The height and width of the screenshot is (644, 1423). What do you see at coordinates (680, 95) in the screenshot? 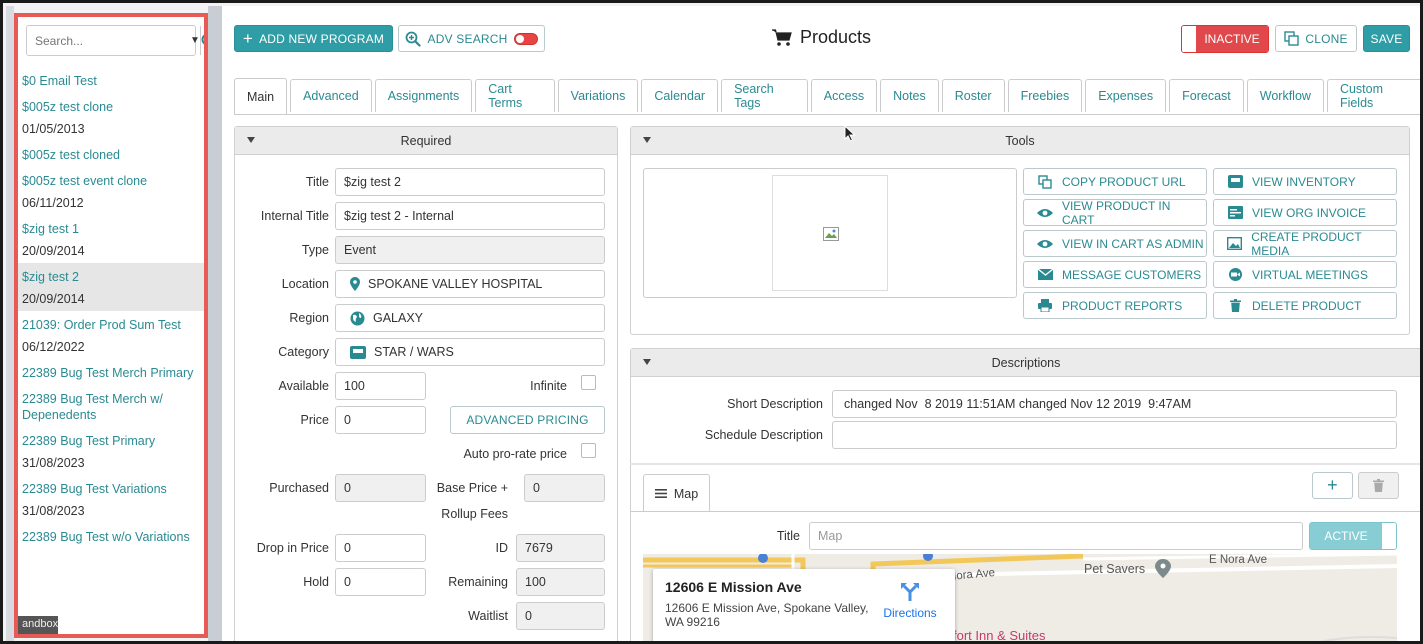
I see `tab-calendar: Calendar` at bounding box center [680, 95].